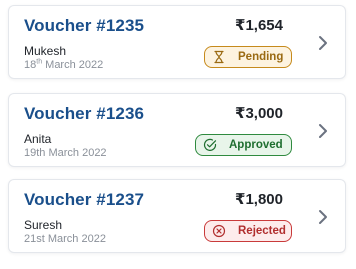  Describe the element at coordinates (219, 57) in the screenshot. I see `hourglass-icon` at that location.